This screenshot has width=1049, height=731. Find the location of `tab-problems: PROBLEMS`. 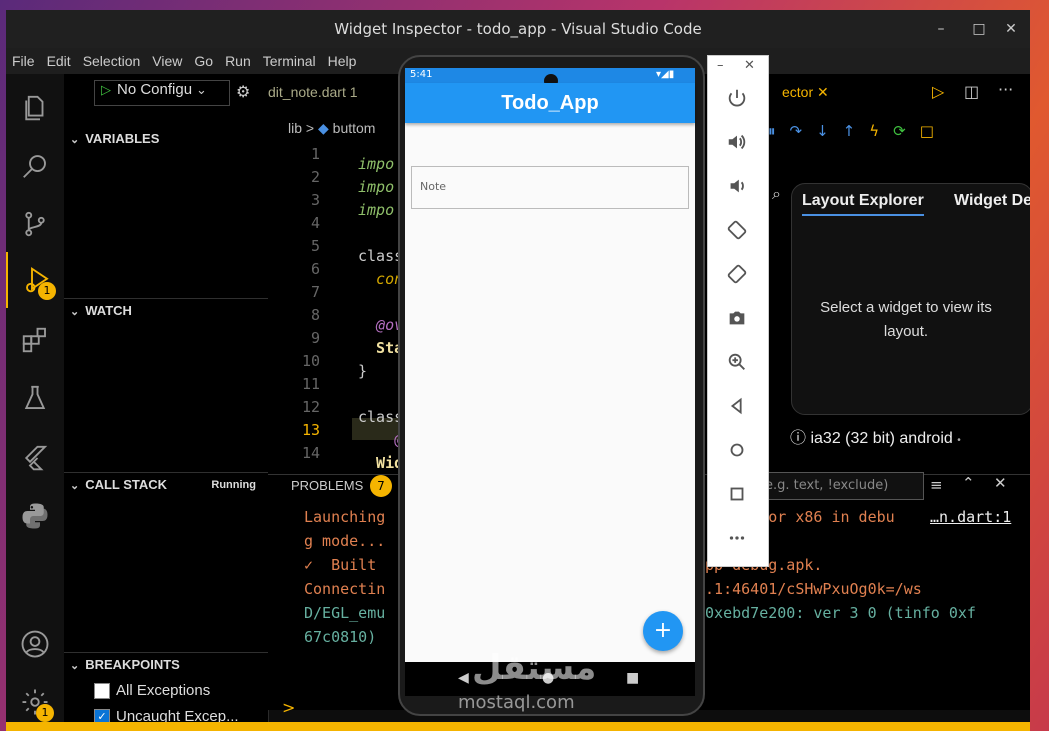

tab-problems: PROBLEMS is located at coordinates (327, 485).